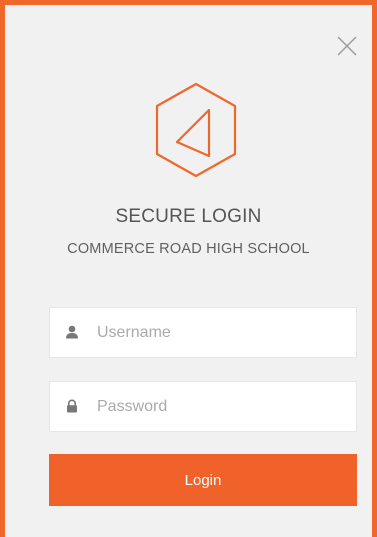 The width and height of the screenshot is (377, 537). I want to click on lock-icon, so click(72, 406).